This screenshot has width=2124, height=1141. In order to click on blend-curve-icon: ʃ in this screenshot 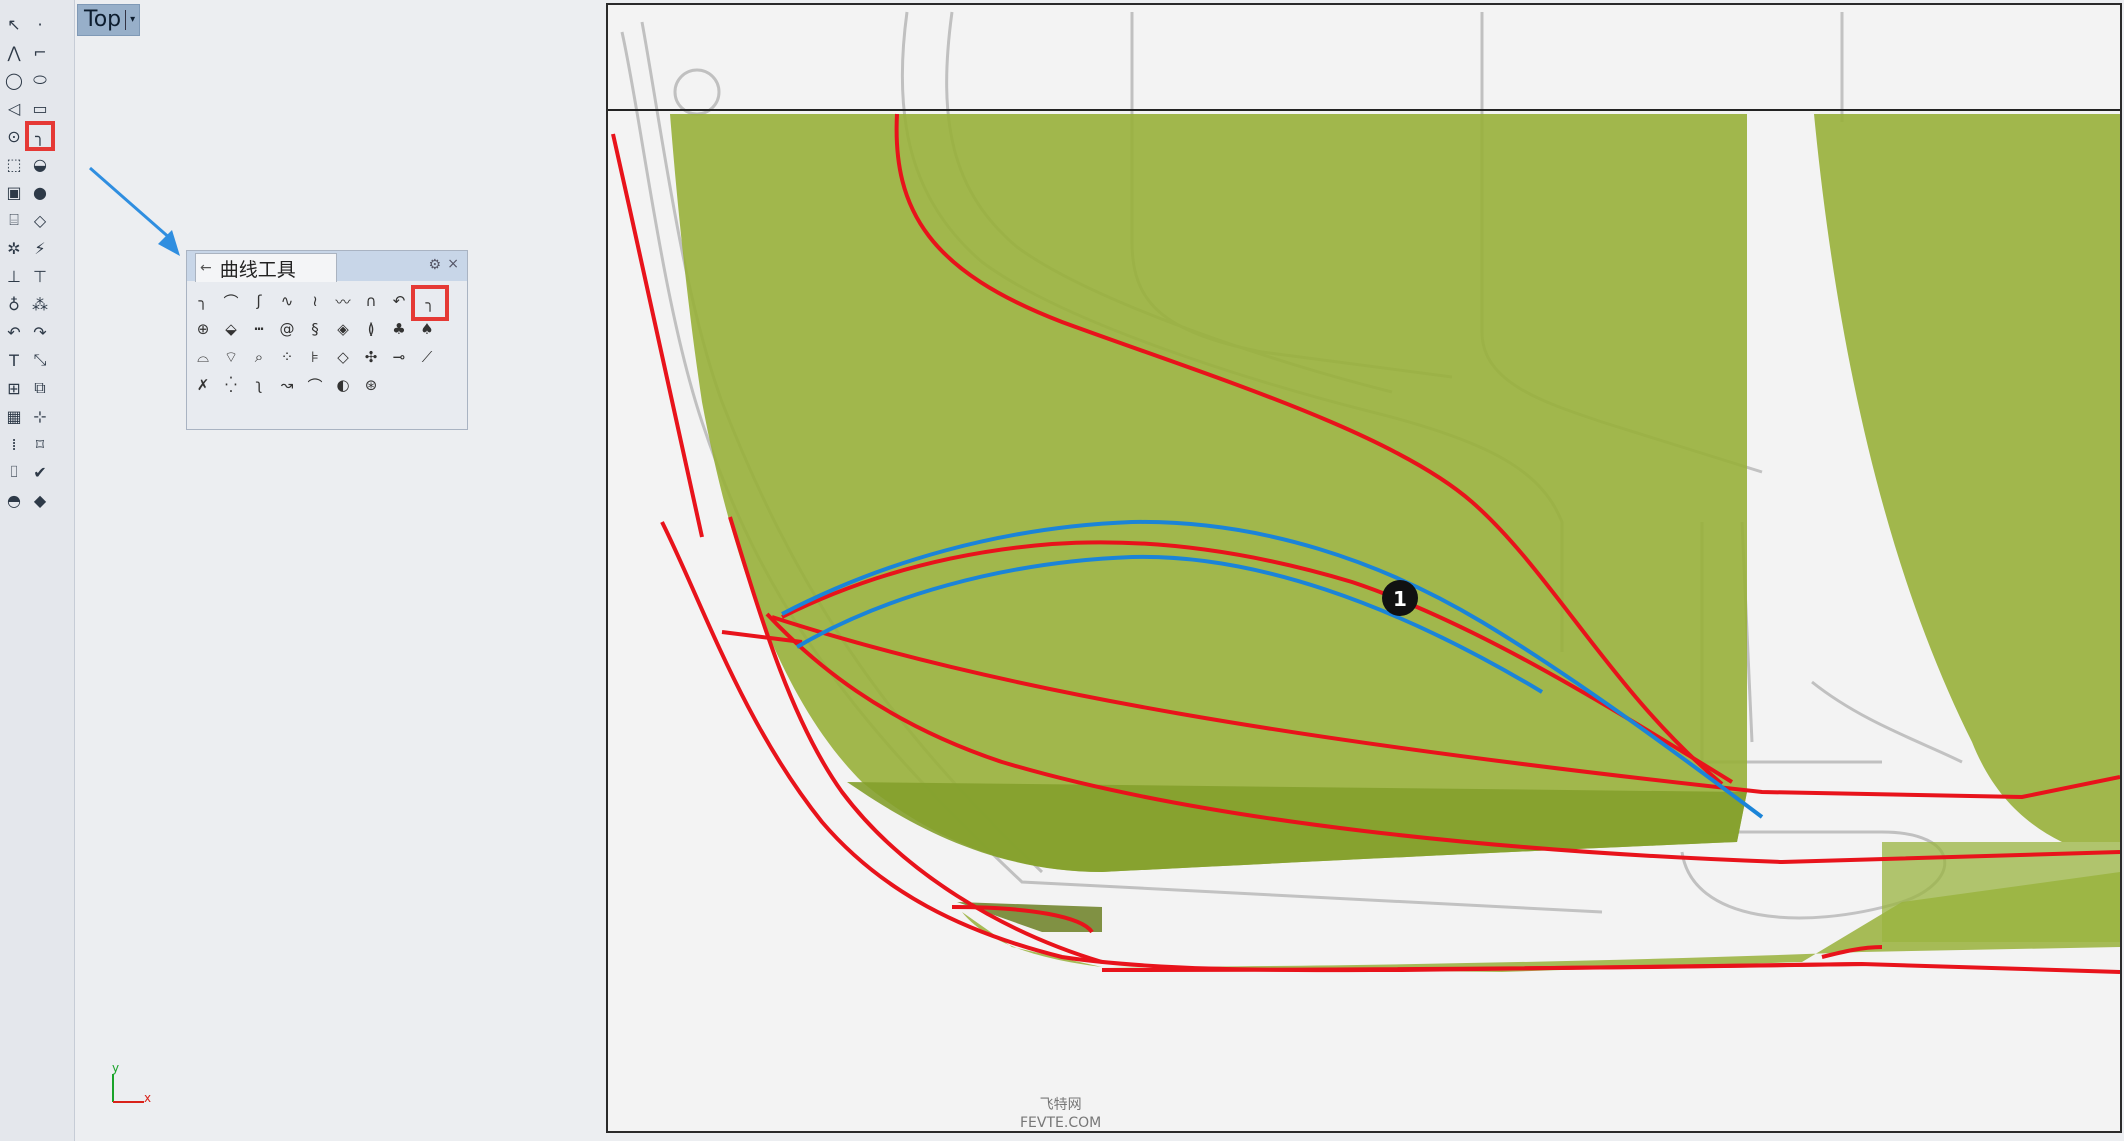, I will do `click(259, 301)`.